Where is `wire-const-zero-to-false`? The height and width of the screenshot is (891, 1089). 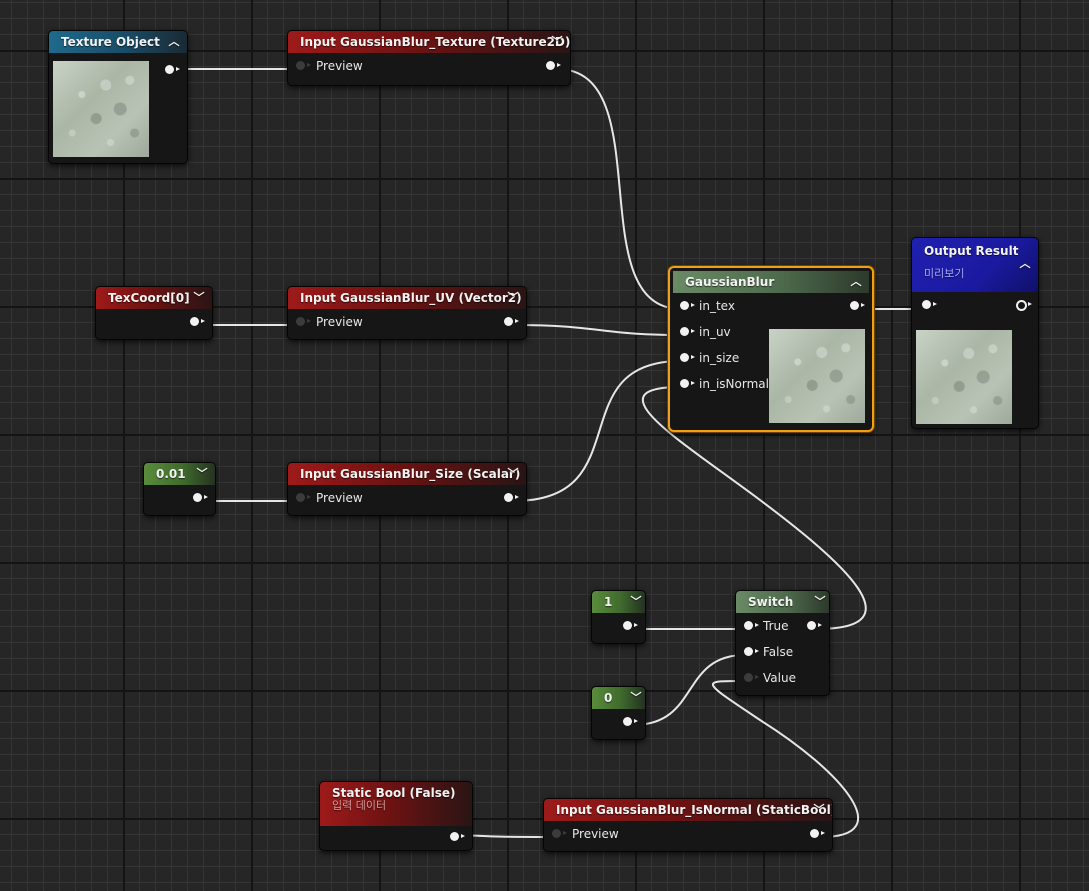 wire-const-zero-to-false is located at coordinates (689, 690).